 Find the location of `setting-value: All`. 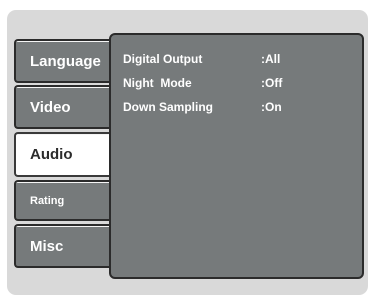

setting-value: All is located at coordinates (270, 59).